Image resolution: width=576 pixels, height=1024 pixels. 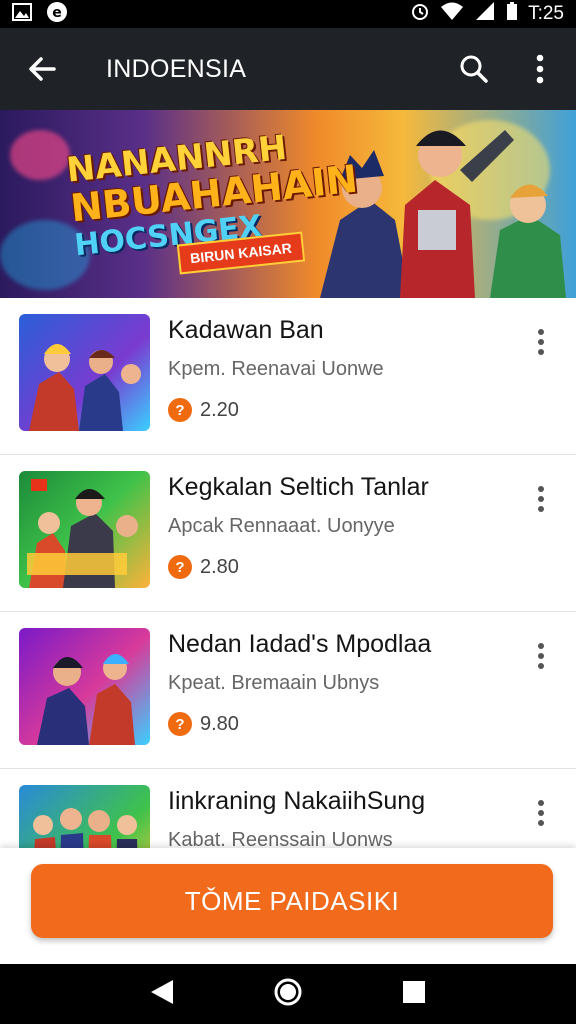 I want to click on status-bar: e T:25, so click(x=288, y=14).